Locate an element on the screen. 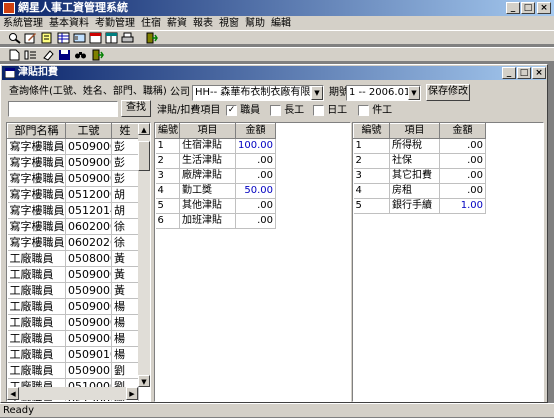  eraser-icon is located at coordinates (48, 55).